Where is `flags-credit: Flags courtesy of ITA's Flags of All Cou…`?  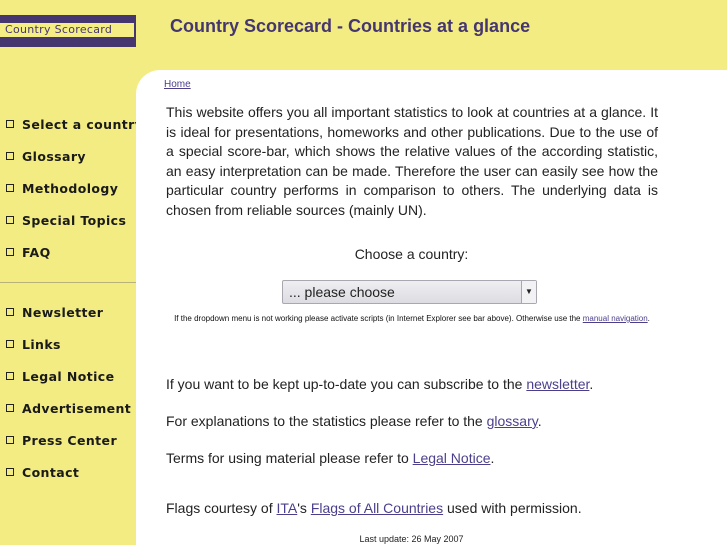
flags-credit: Flags courtesy of ITA's Flags of All Cou… is located at coordinates (374, 508).